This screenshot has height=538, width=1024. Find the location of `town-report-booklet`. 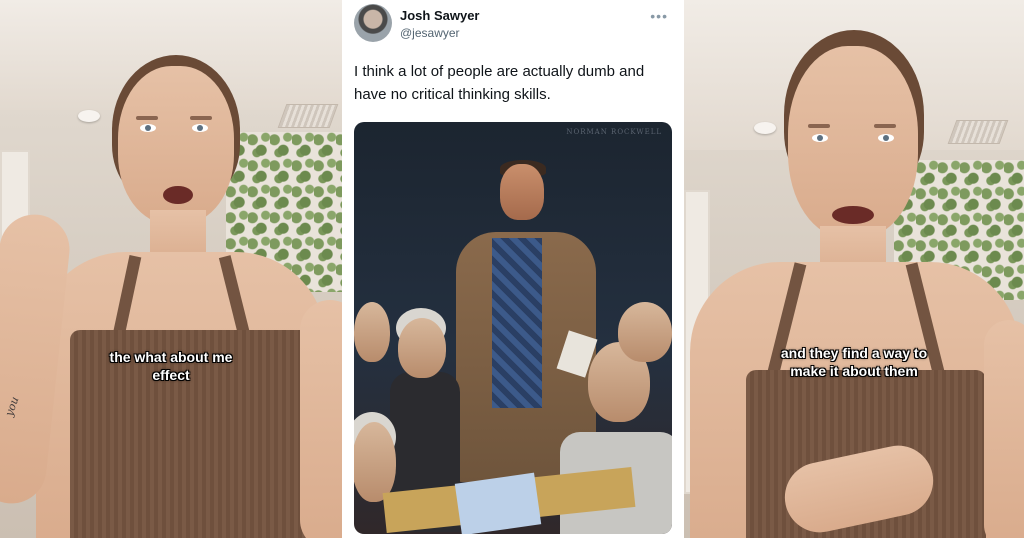

town-report-booklet is located at coordinates (498, 503).